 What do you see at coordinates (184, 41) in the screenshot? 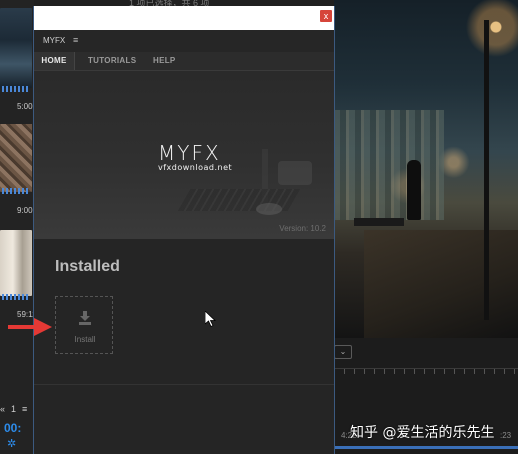
I see `panel-header: MYFX ≡` at bounding box center [184, 41].